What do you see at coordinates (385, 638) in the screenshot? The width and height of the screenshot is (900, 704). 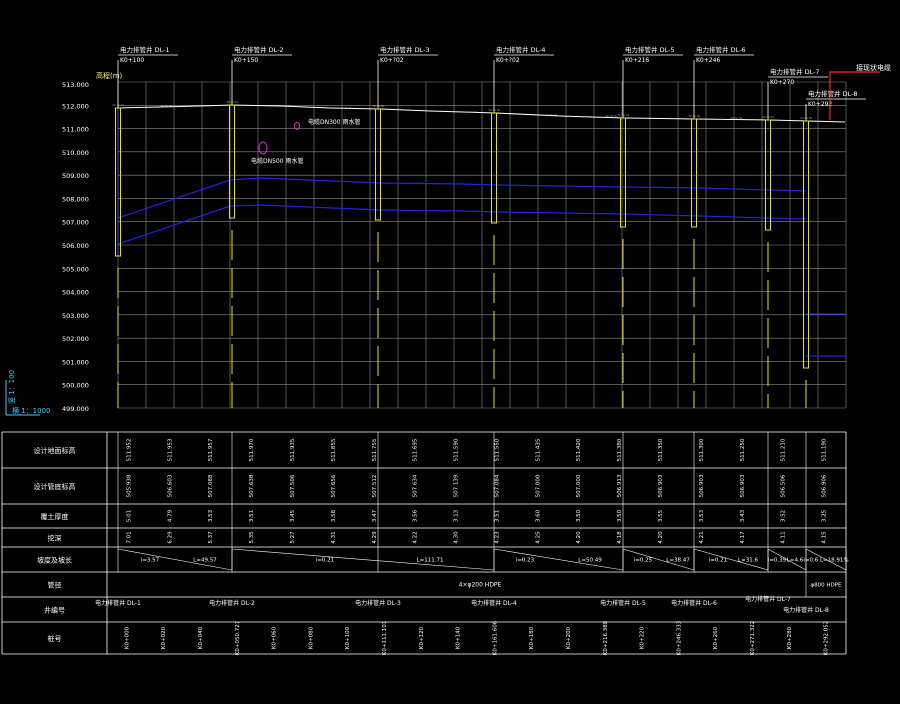 I see `station-value: K0+111.101` at bounding box center [385, 638].